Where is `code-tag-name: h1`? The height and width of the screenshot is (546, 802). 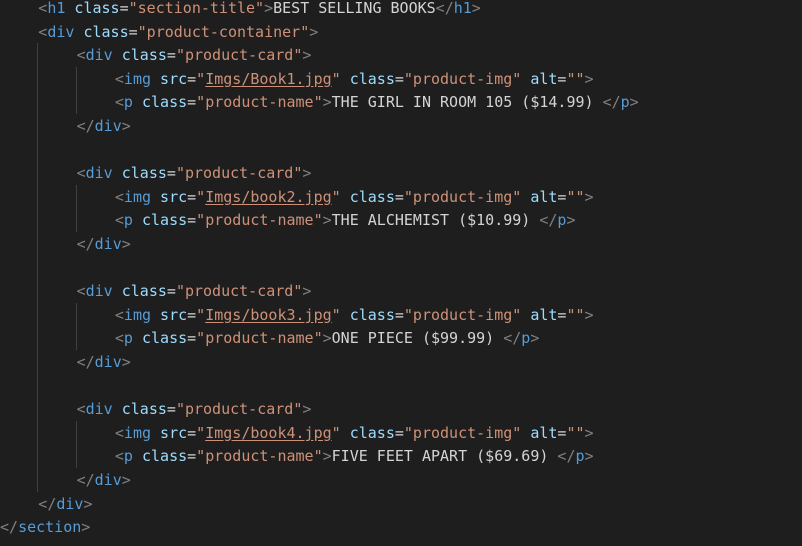 code-tag-name: h1 is located at coordinates (56, 8).